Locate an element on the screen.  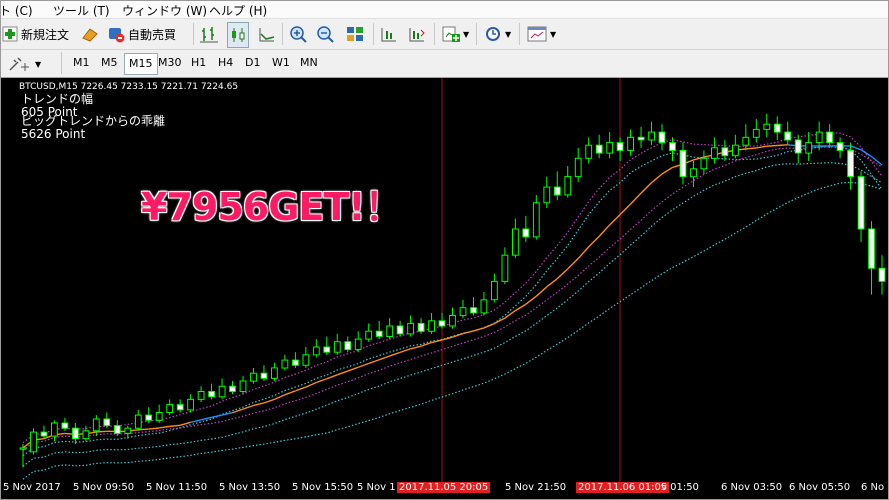
autoscroll-icon is located at coordinates (417, 35).